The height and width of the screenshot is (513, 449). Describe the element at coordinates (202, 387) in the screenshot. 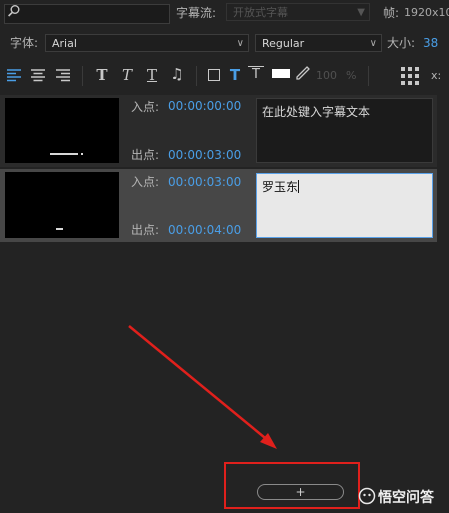

I see `annotation-arrow` at that location.